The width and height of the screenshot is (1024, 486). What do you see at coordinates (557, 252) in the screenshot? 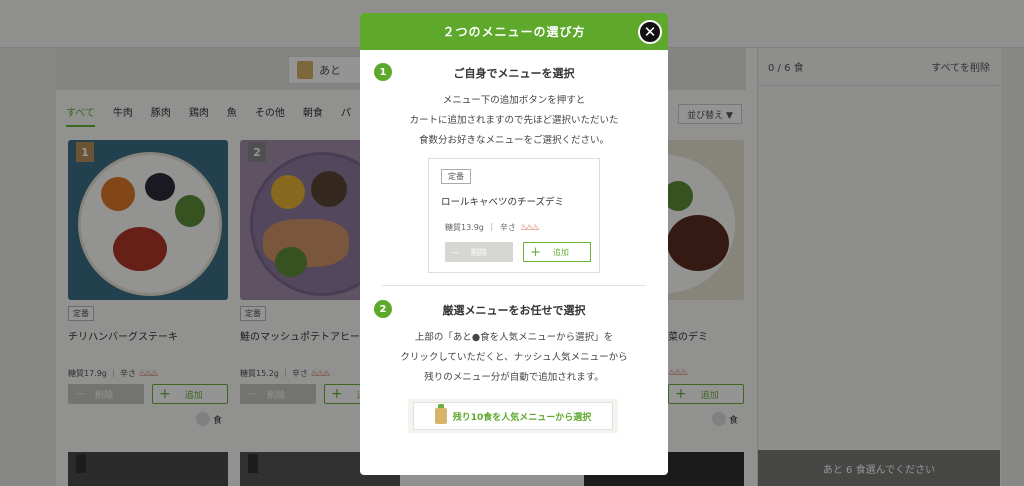
I see `sample-add-button: + 追加` at bounding box center [557, 252].